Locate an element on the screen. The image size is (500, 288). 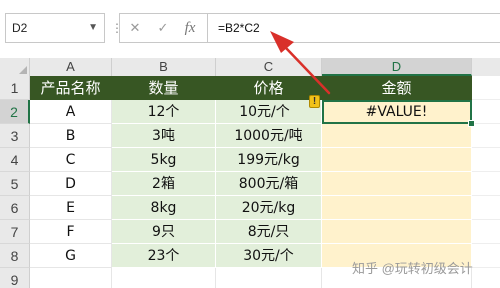
cell-c6: 20元/kg is located at coordinates (269, 208).